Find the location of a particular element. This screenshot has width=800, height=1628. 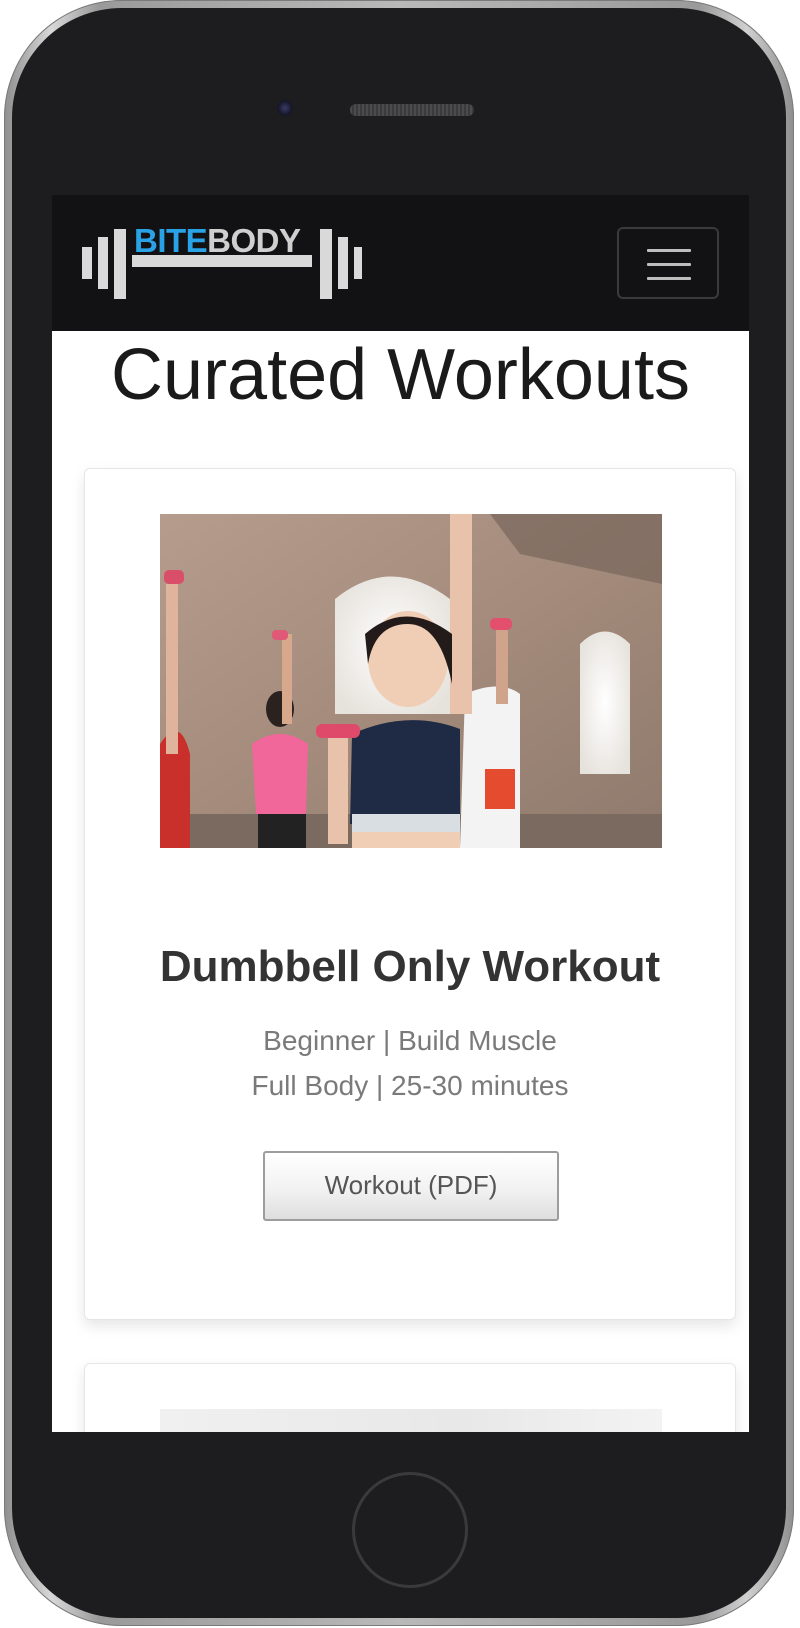

workout-card-next is located at coordinates (410, 1397).